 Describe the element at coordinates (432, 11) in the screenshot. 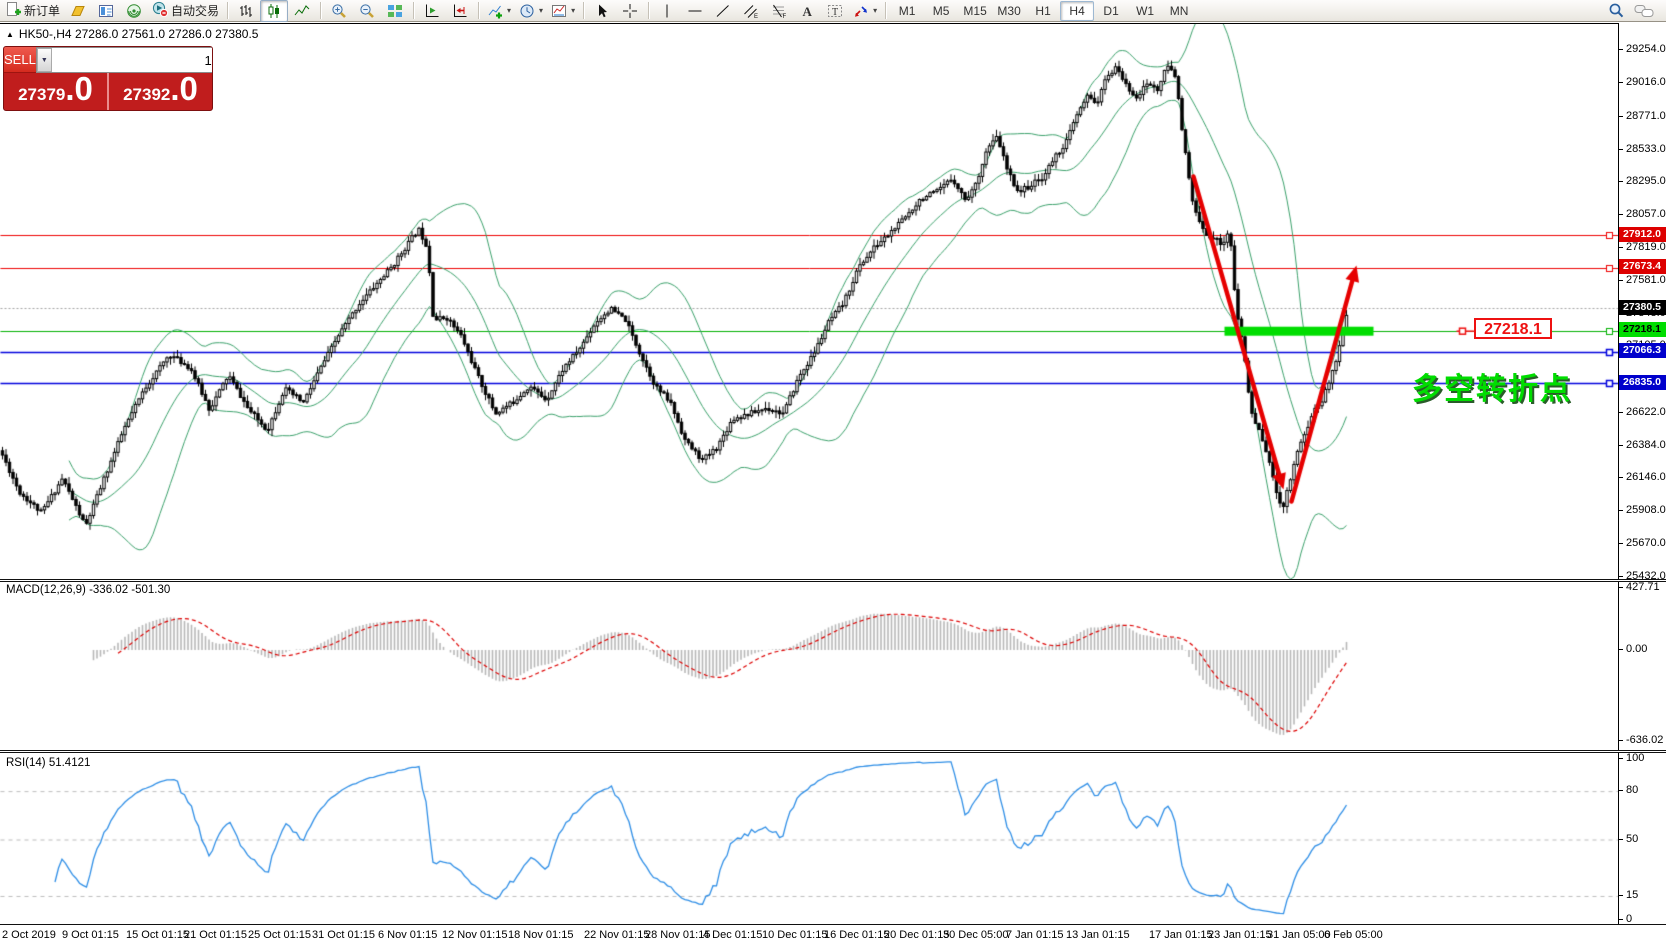

I see `auto-scroll-icon` at that location.